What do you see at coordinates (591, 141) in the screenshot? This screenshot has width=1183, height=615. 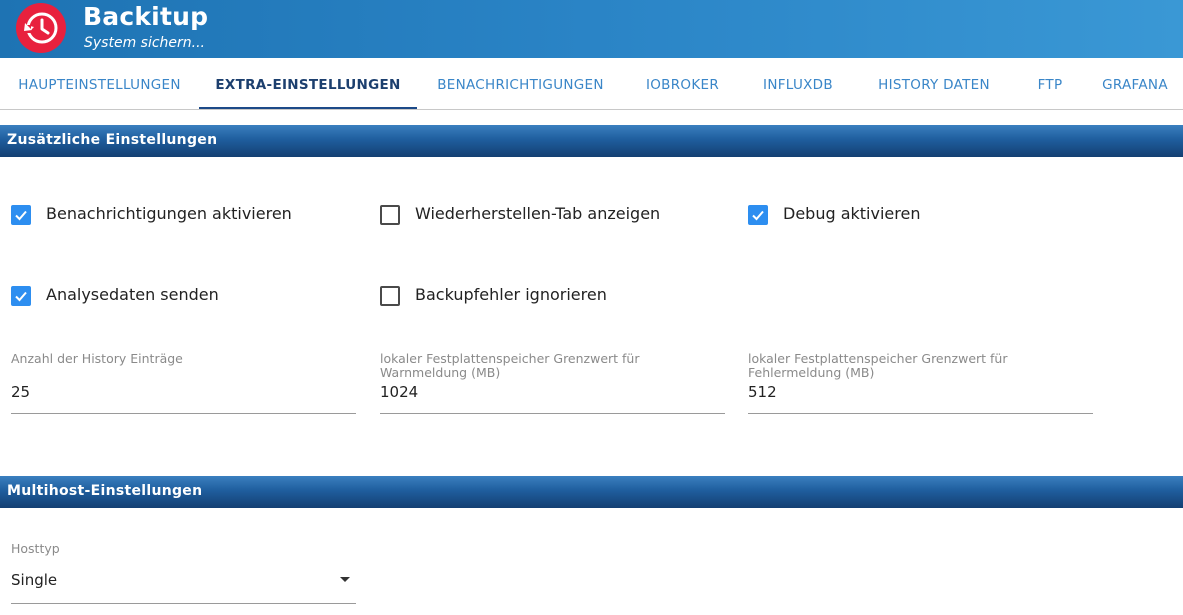 I see `section-title-extra: Zusätzliche Einstellungen` at bounding box center [591, 141].